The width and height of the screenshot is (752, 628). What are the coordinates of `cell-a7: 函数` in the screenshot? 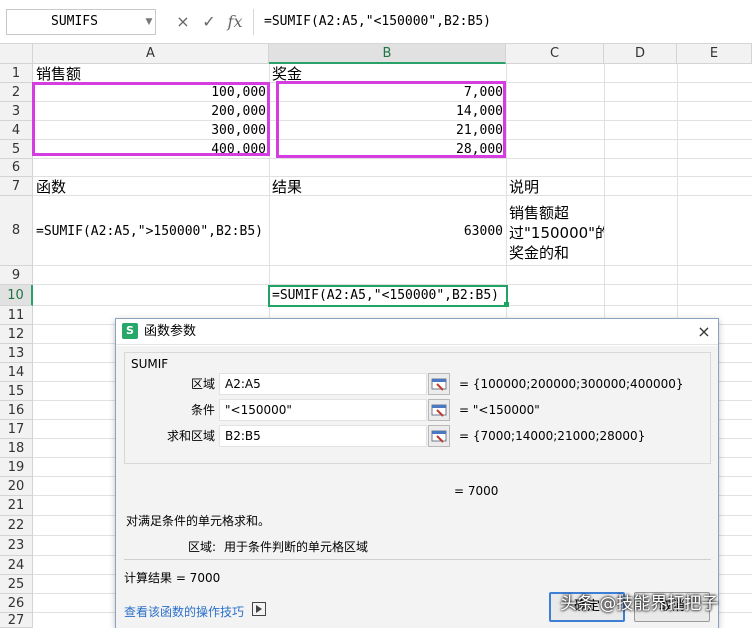 It's located at (151, 186).